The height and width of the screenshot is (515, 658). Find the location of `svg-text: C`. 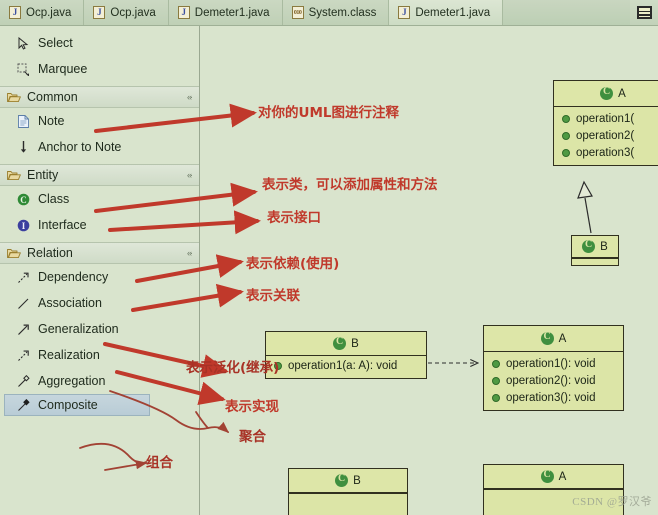

svg-text: C is located at coordinates (23, 200).